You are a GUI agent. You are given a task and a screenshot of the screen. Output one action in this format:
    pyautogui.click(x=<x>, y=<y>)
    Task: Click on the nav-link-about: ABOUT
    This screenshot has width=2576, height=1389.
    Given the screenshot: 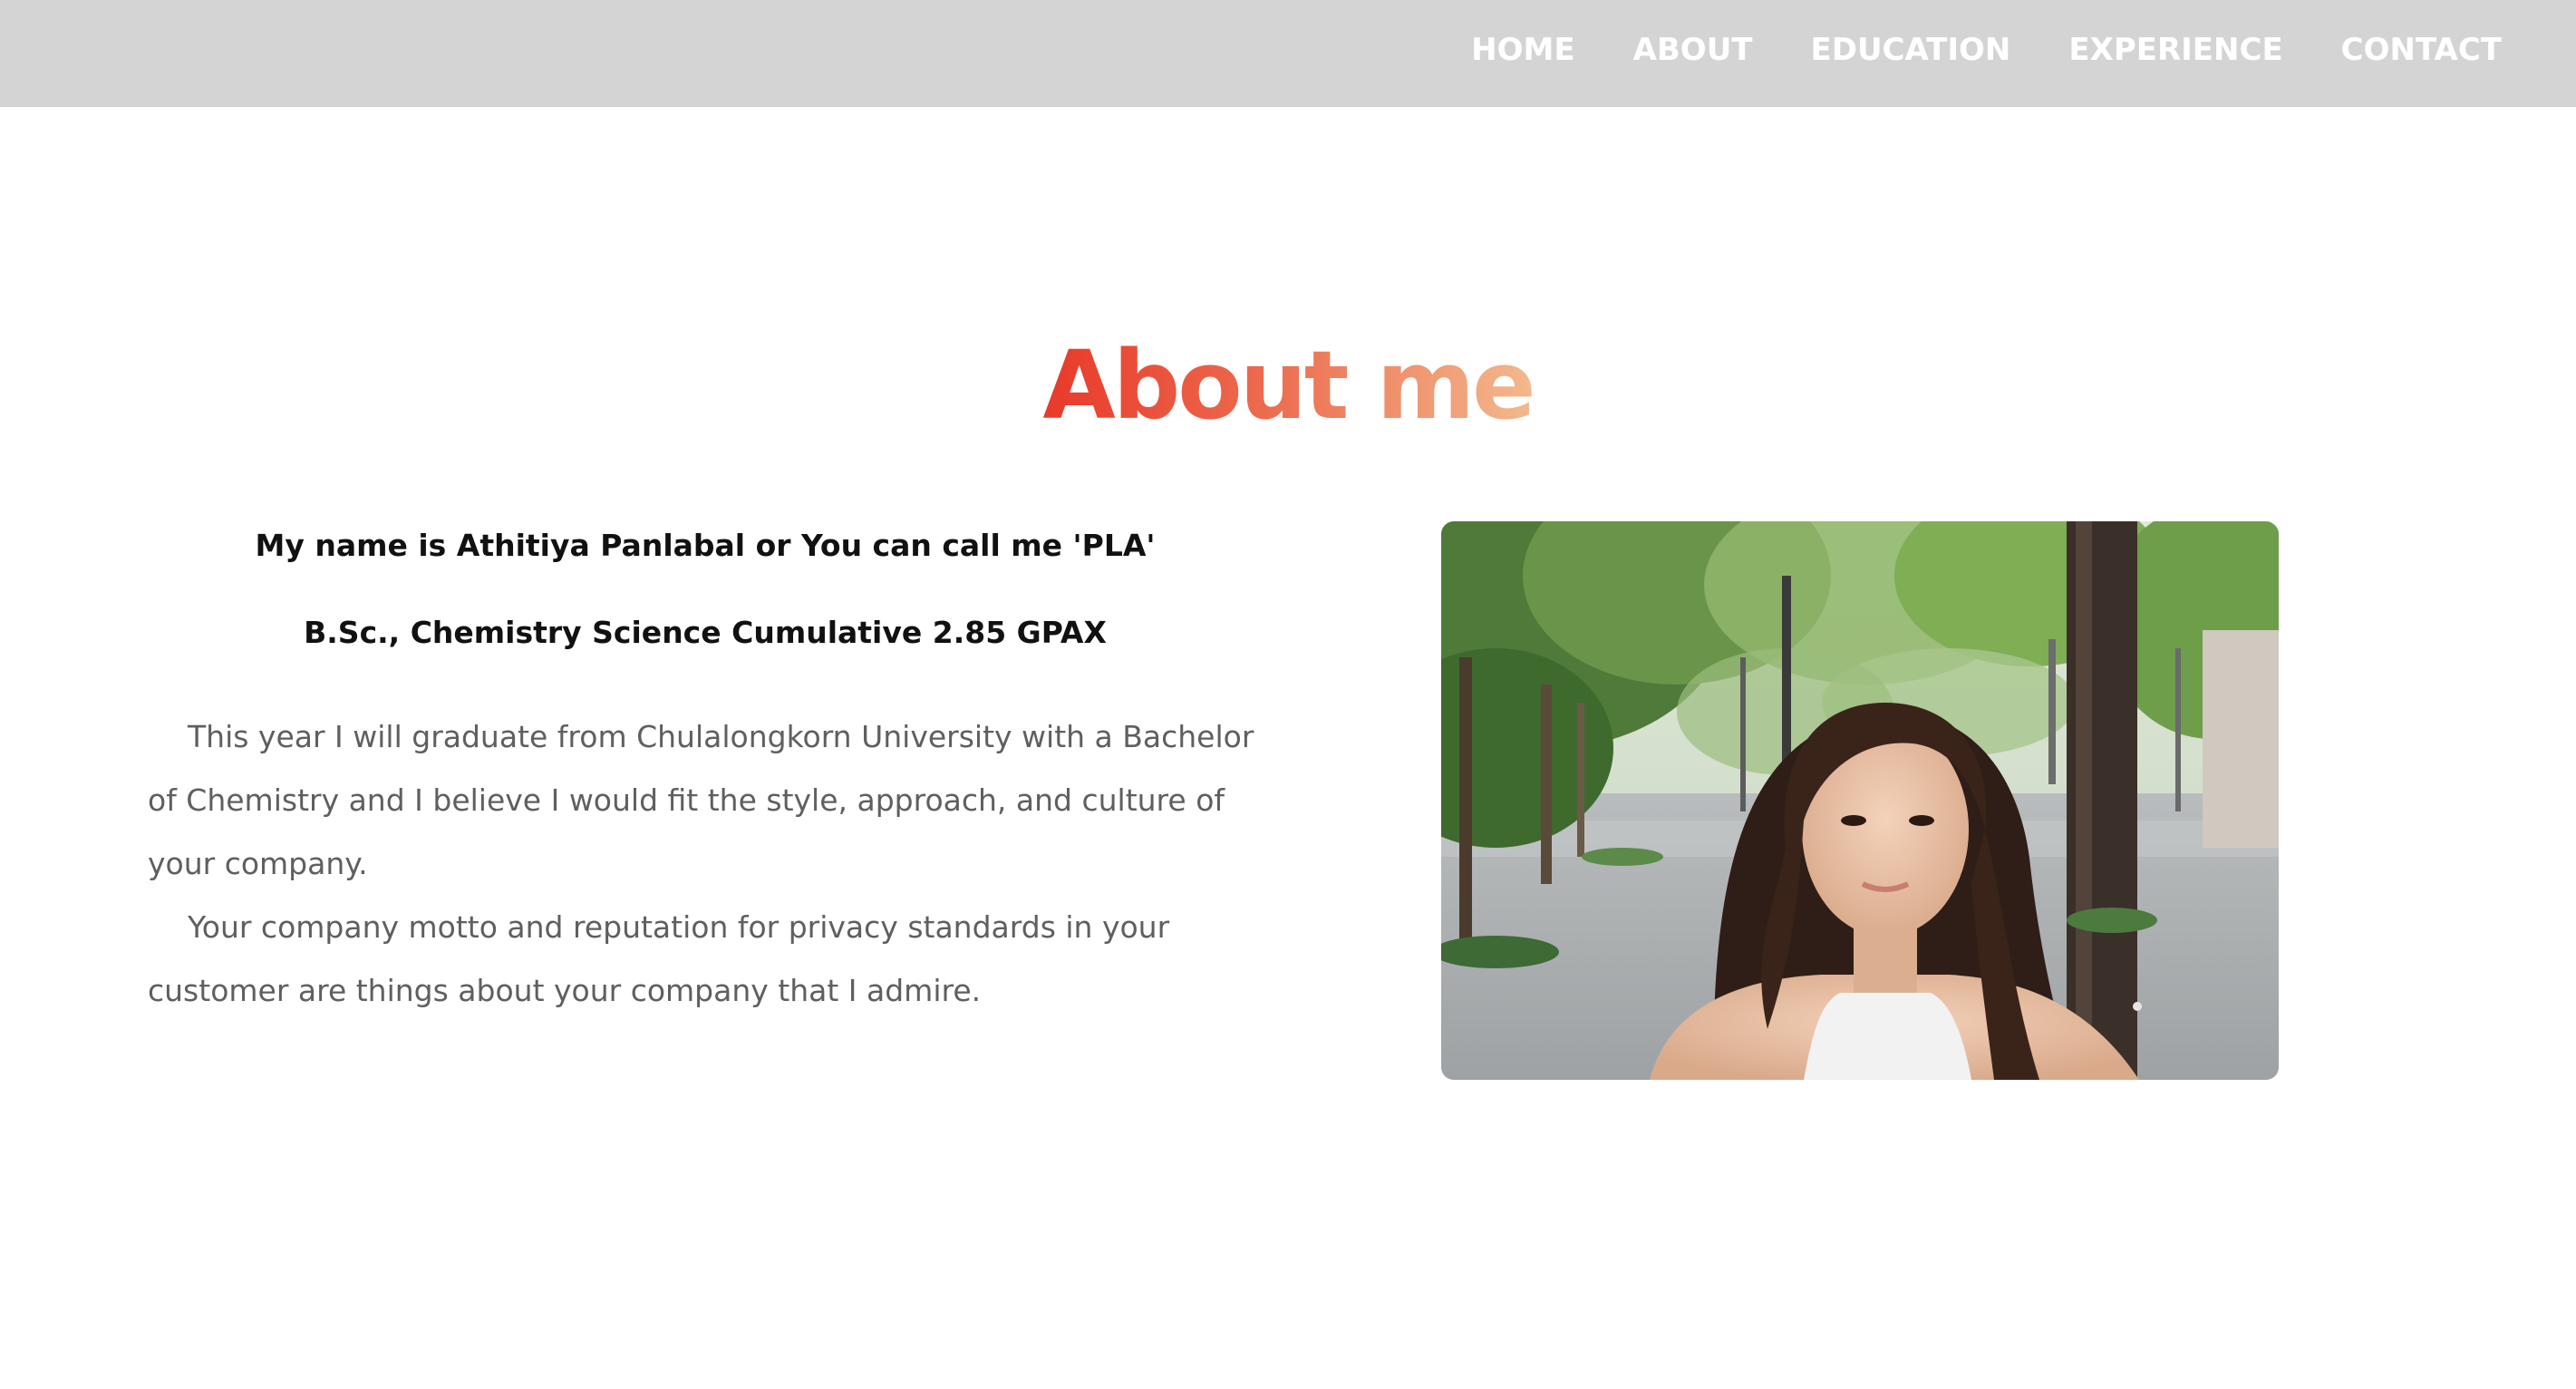 What is the action you would take?
    pyautogui.click(x=1693, y=50)
    